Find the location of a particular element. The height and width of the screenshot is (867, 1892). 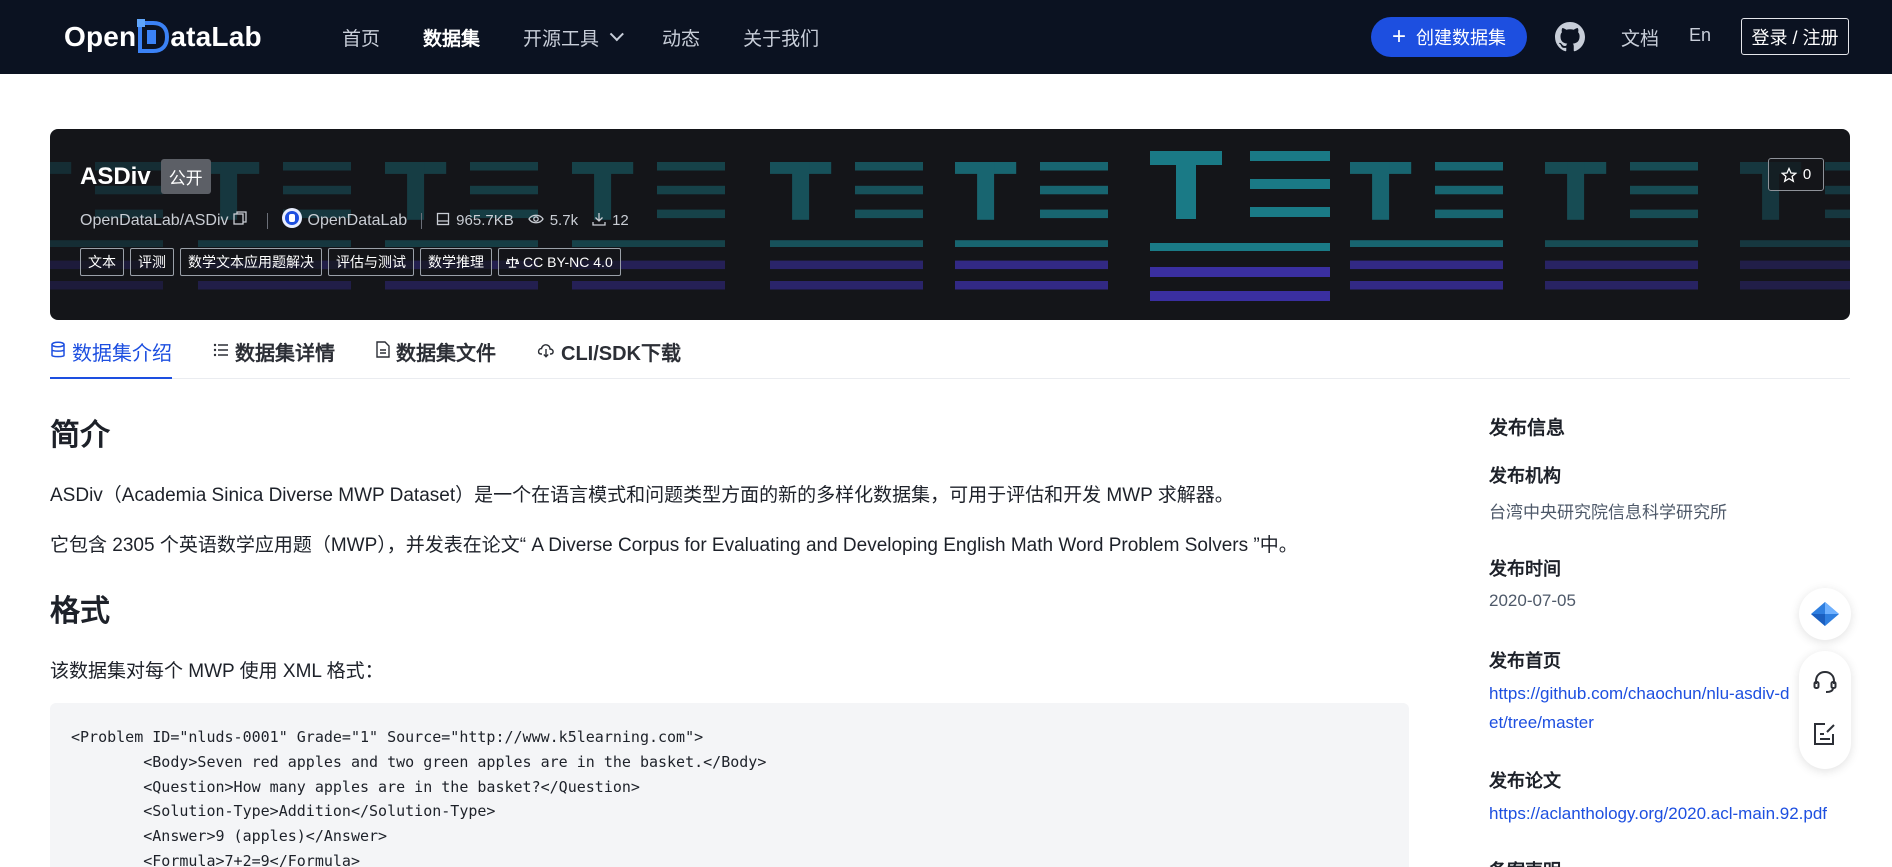

star-count: 0 is located at coordinates (1807, 174).